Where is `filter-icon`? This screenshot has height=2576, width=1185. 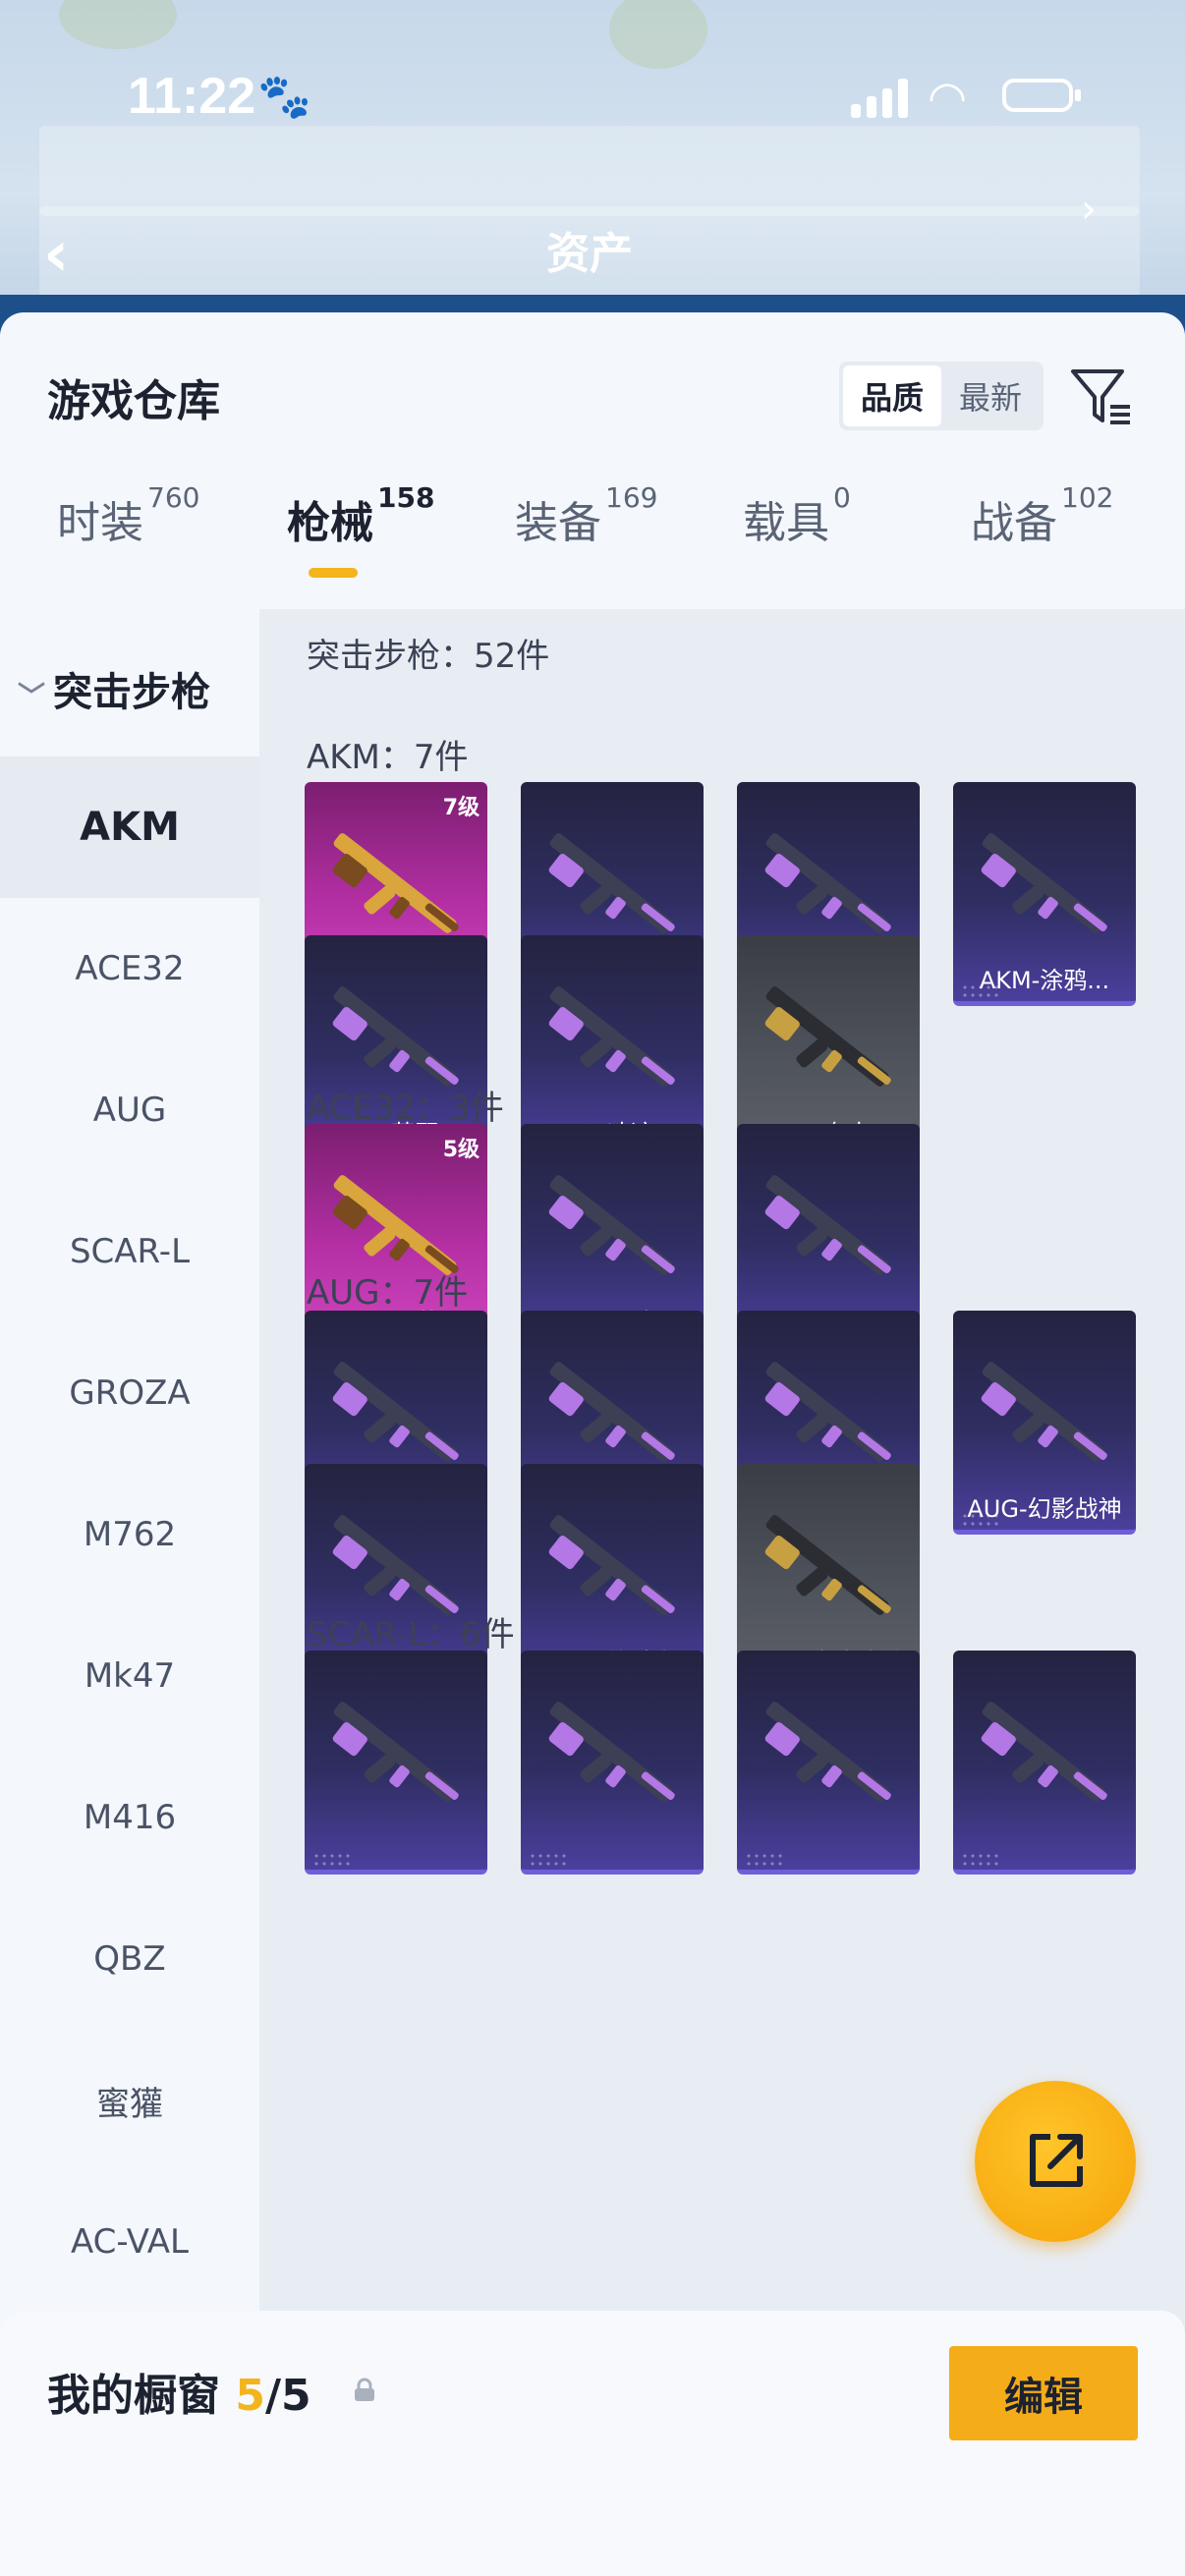
filter-icon is located at coordinates (1102, 396).